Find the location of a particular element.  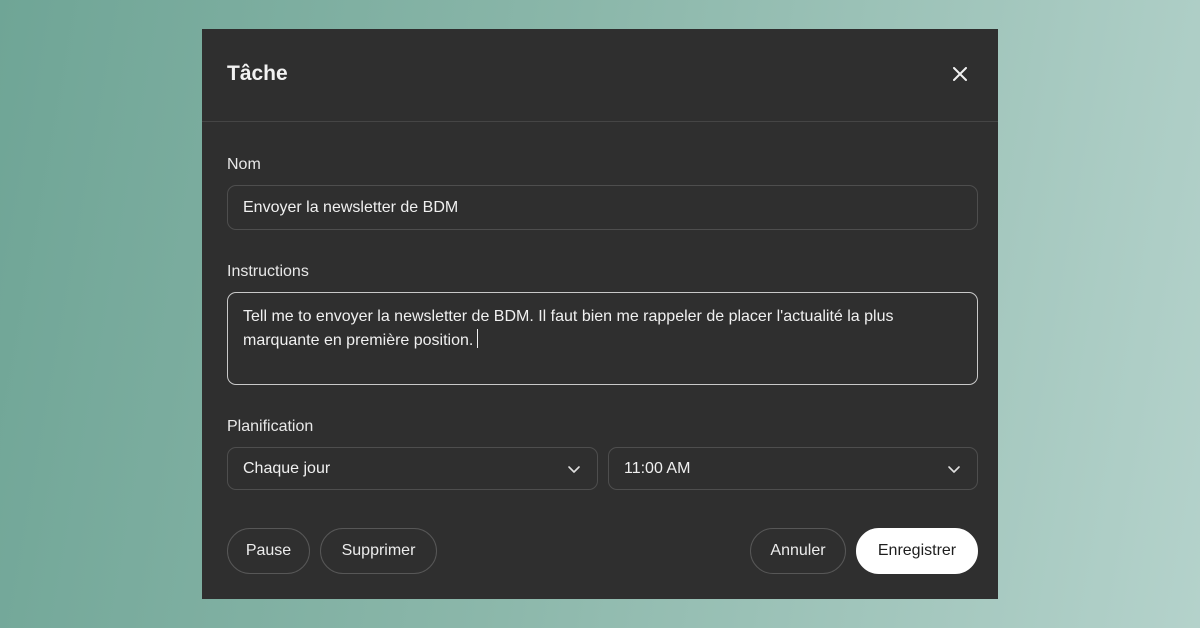

frequency-value: Chaque jour is located at coordinates (287, 468).